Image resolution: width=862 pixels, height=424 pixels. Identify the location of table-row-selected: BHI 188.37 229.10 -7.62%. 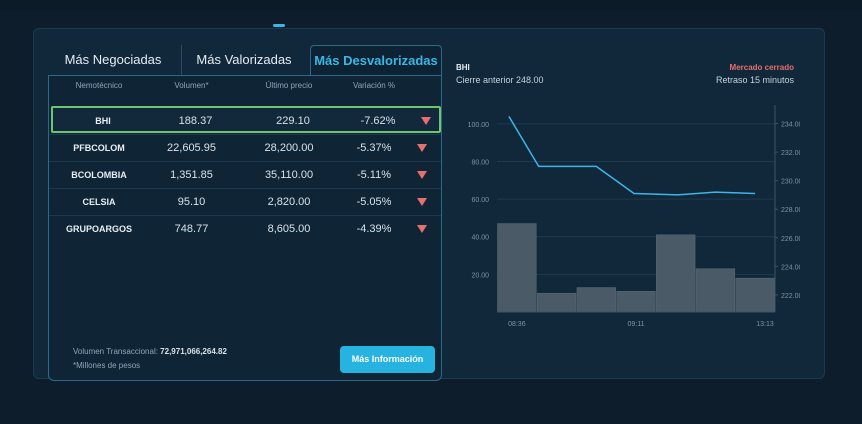
(246, 119).